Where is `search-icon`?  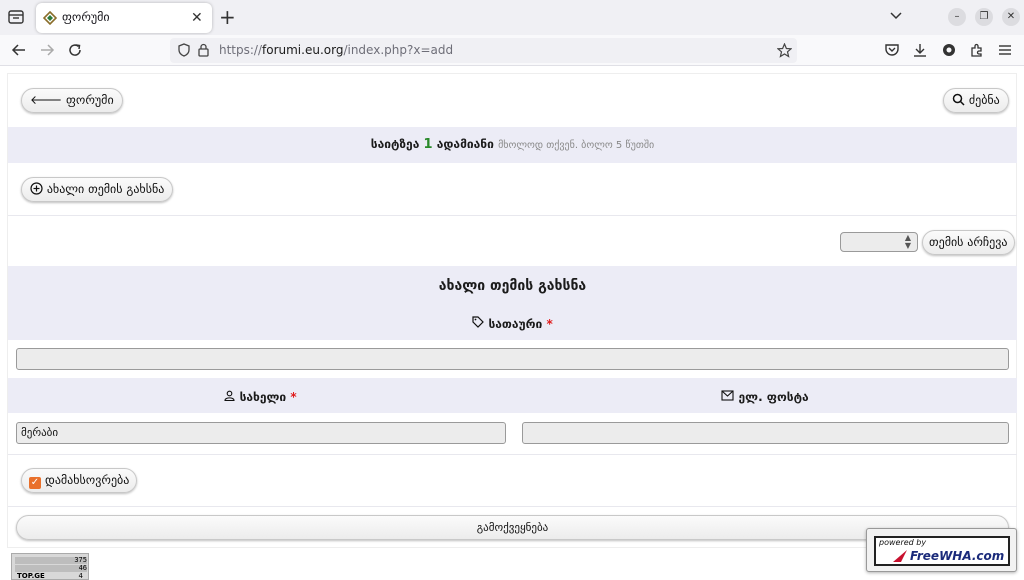
search-icon is located at coordinates (958, 99).